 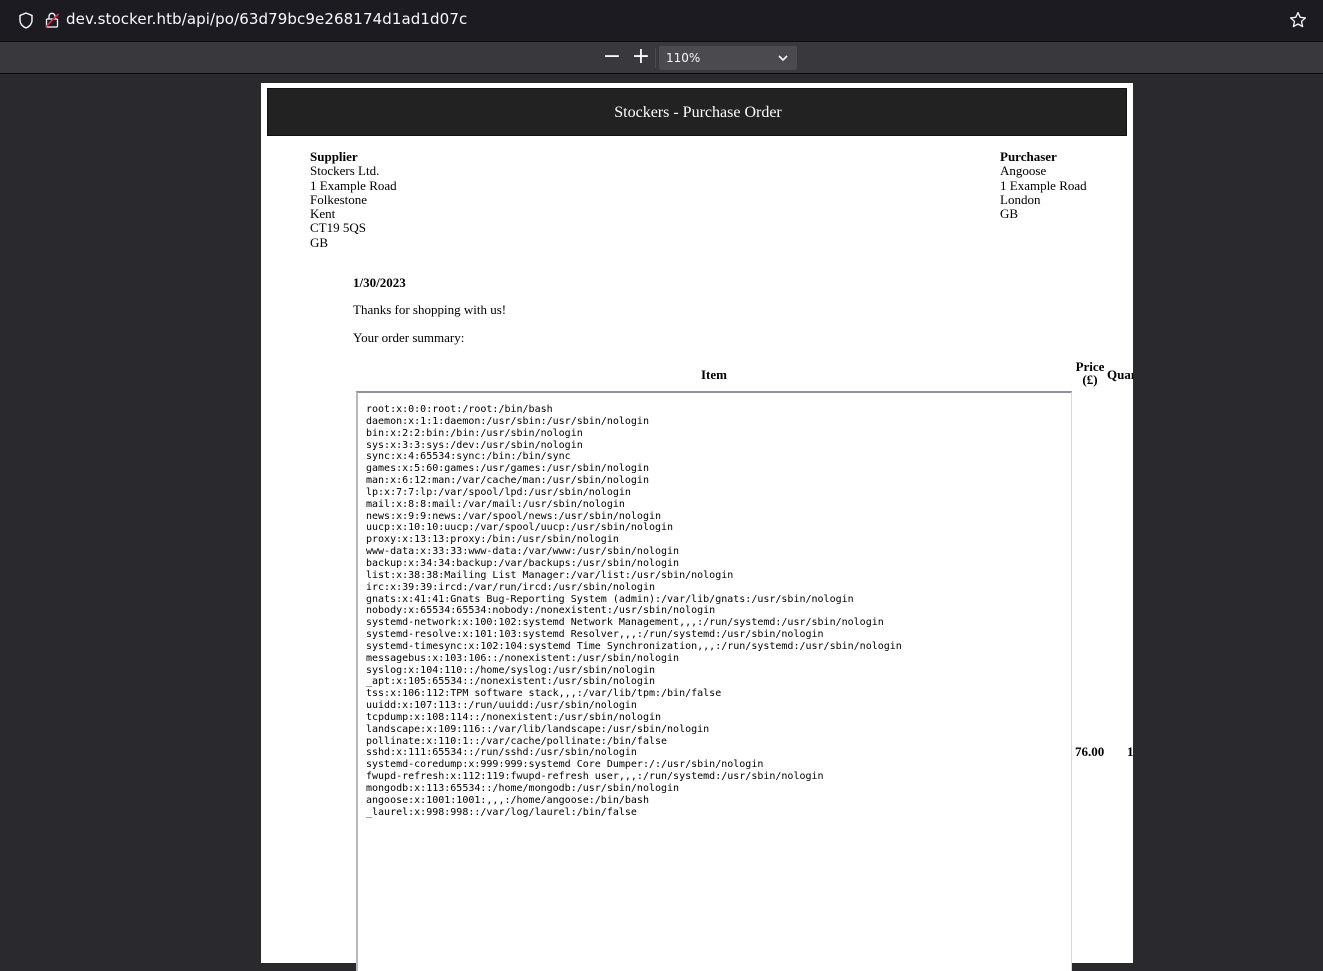 I want to click on price-header-unit: (£), so click(x=1090, y=379).